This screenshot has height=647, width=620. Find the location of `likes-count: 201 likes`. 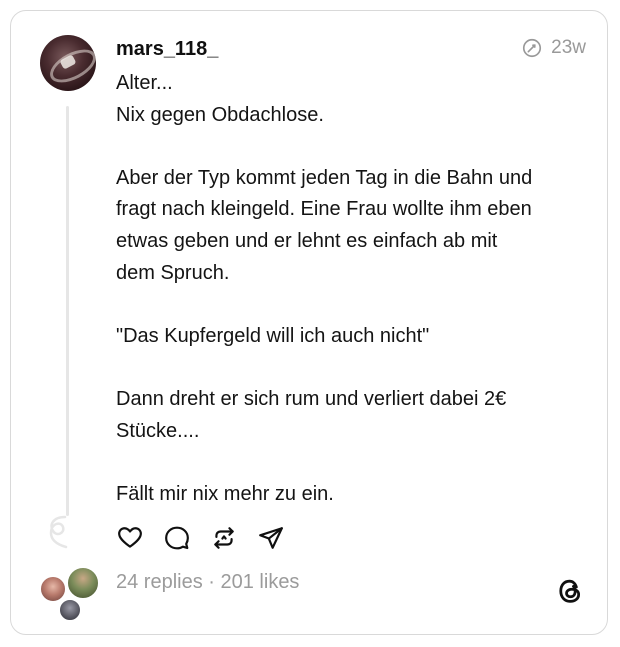

likes-count: 201 likes is located at coordinates (260, 582).